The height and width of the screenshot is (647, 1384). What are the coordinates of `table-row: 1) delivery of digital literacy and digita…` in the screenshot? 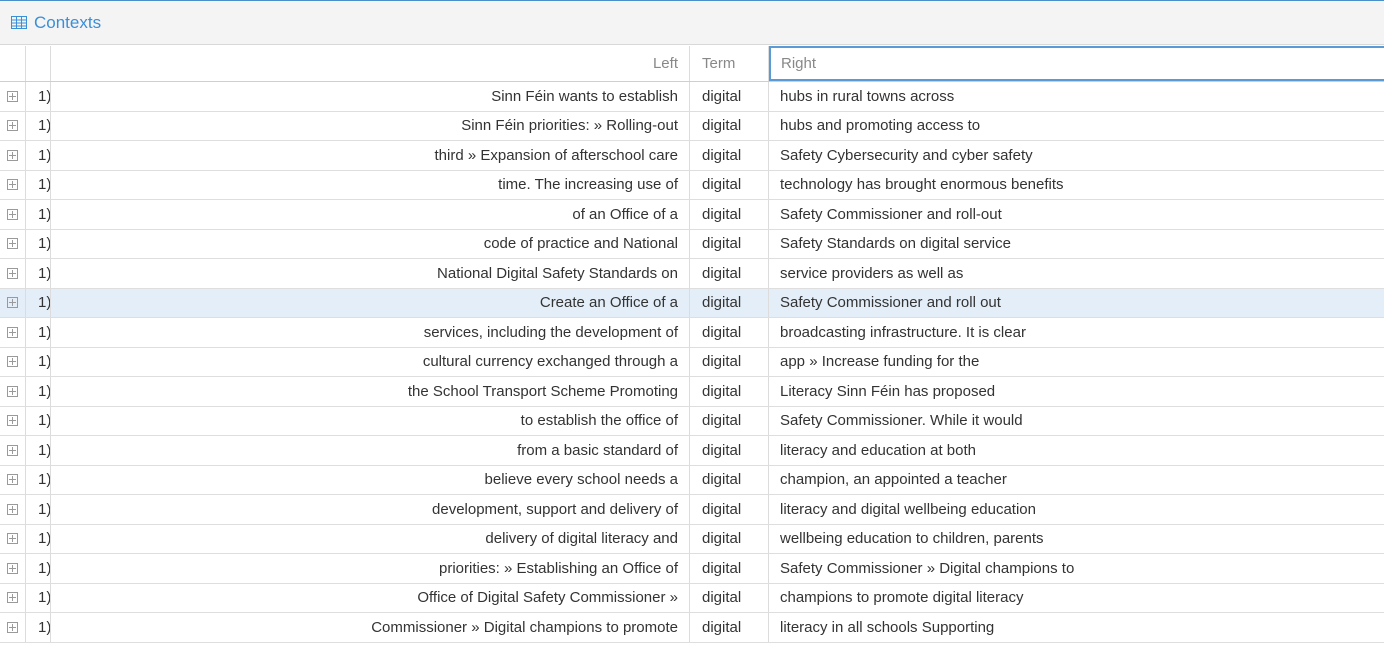 It's located at (692, 539).